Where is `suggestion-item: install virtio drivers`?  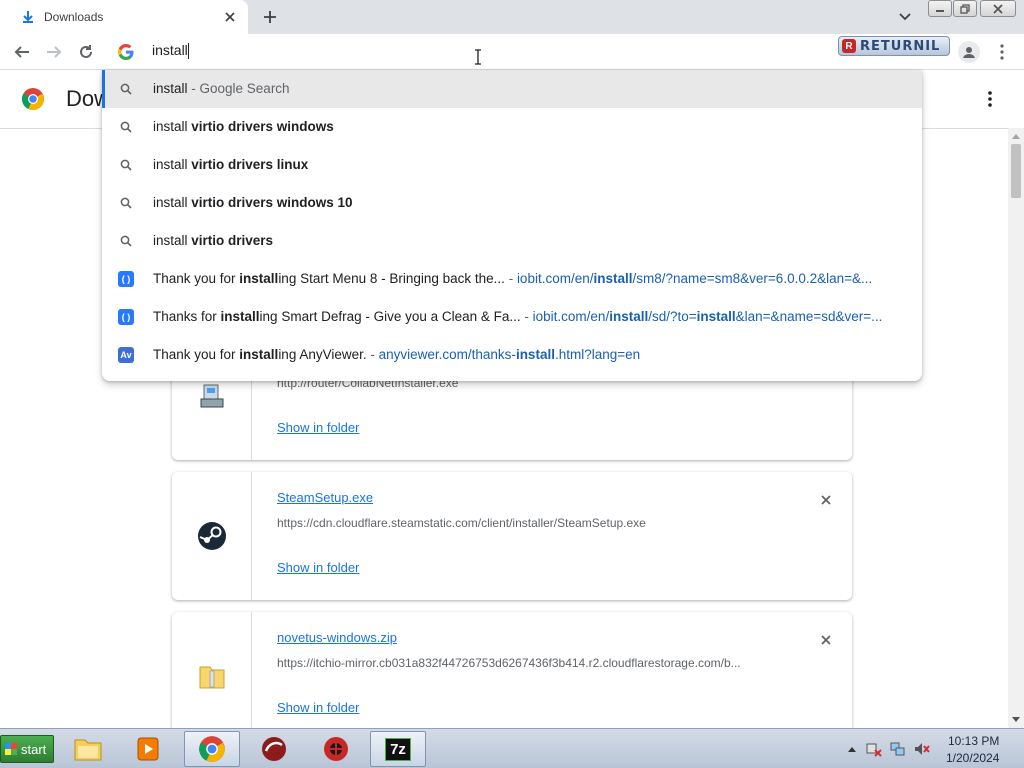
suggestion-item: install virtio drivers is located at coordinates (512, 241).